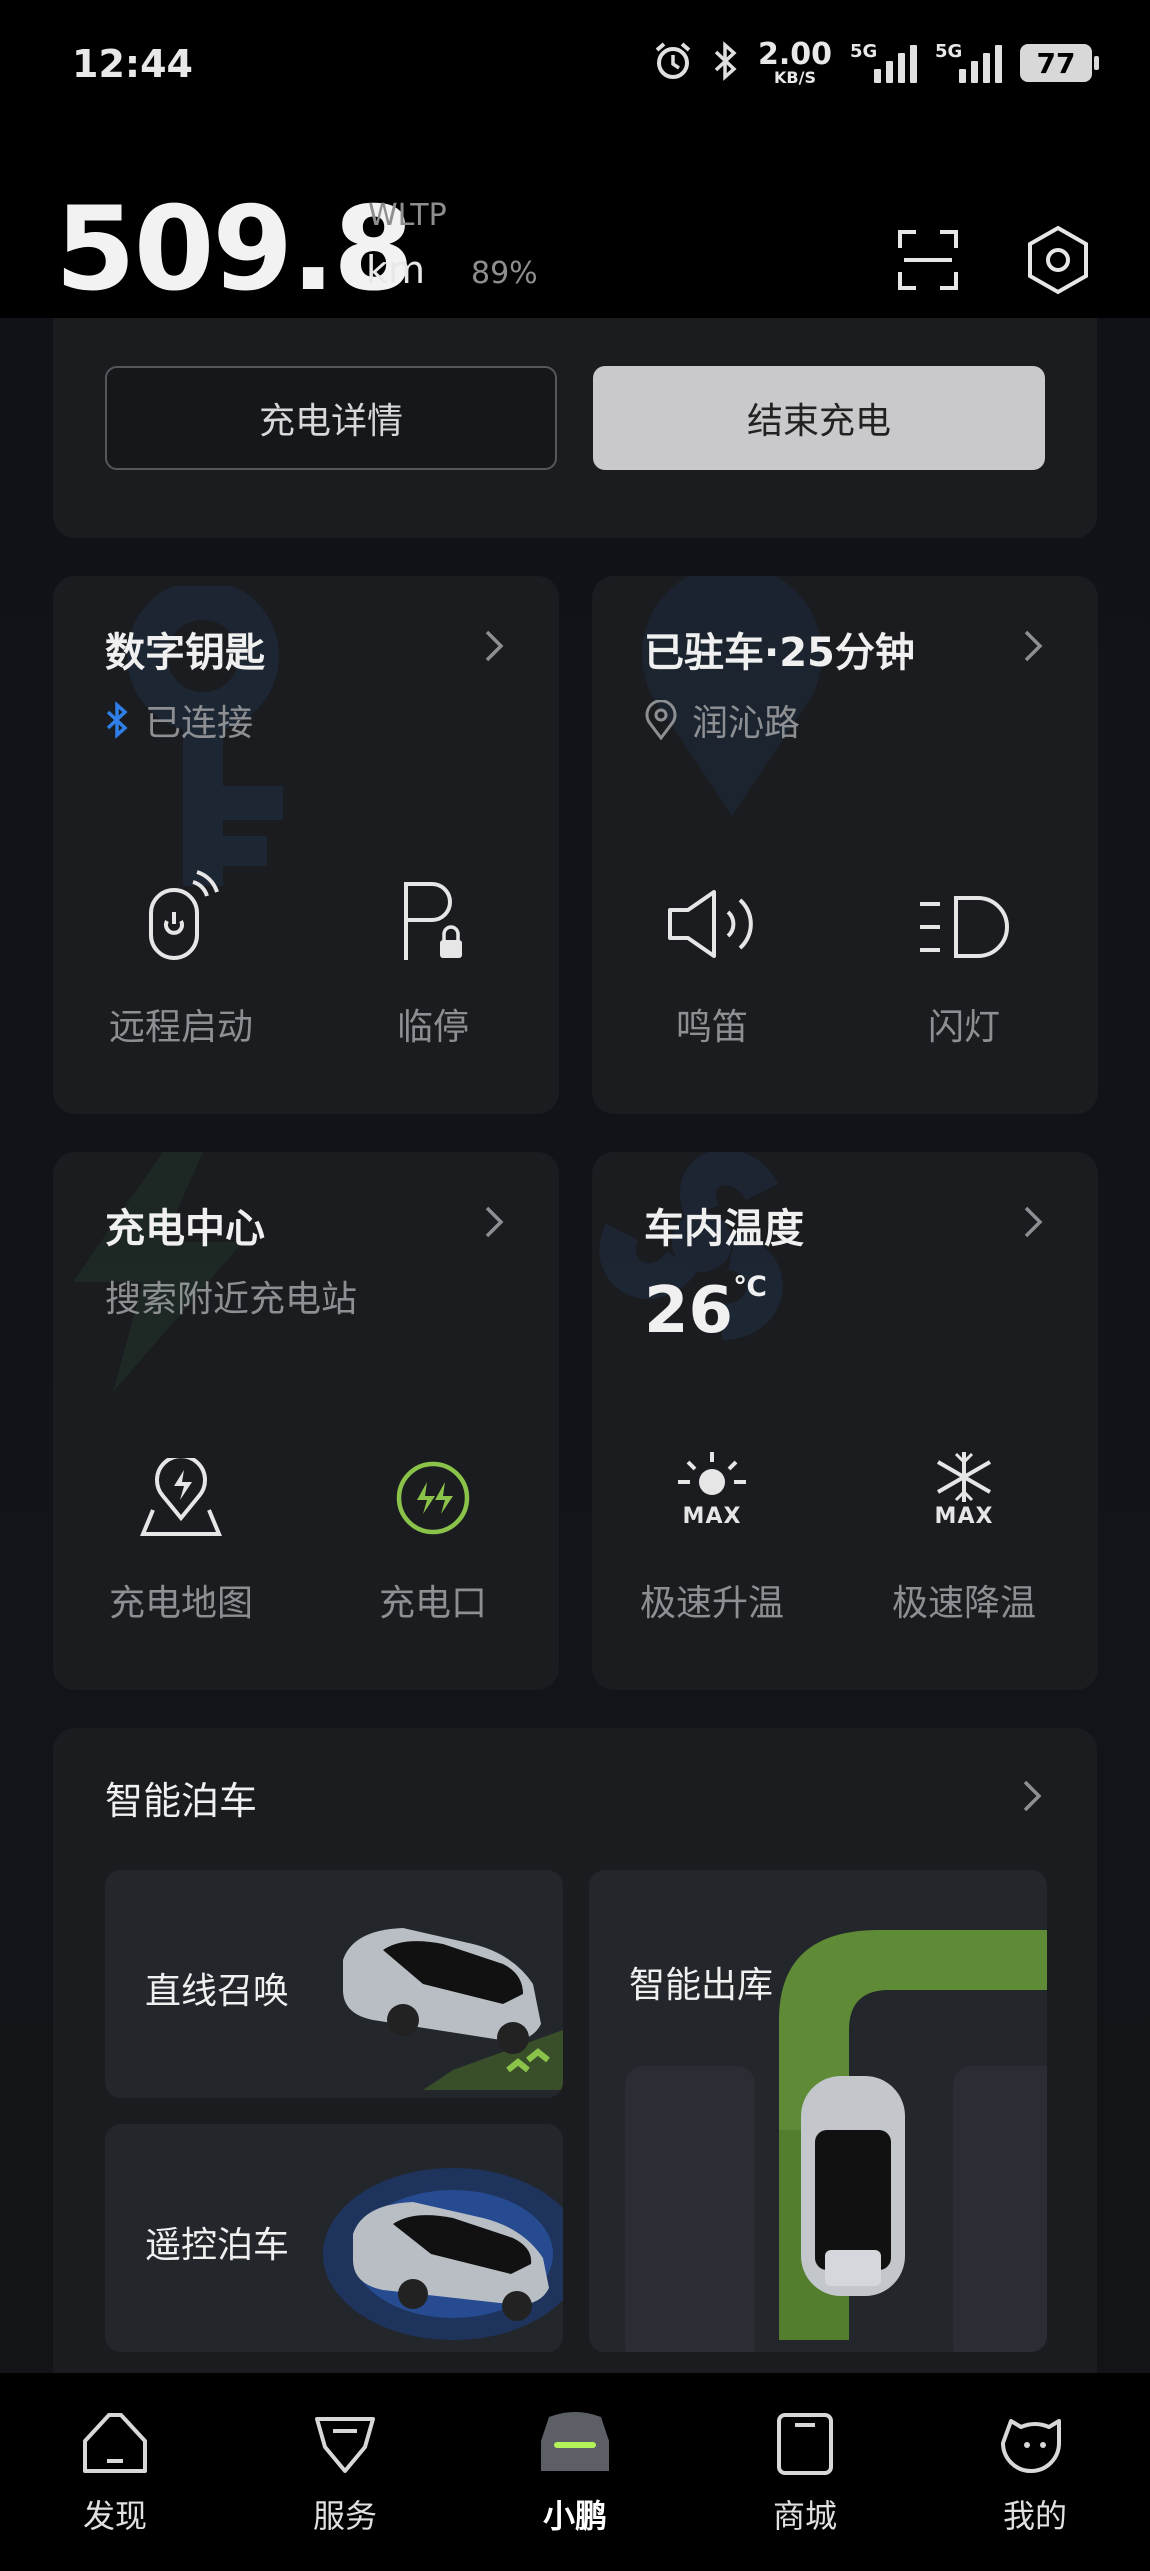  I want to click on scan-button, so click(928, 260).